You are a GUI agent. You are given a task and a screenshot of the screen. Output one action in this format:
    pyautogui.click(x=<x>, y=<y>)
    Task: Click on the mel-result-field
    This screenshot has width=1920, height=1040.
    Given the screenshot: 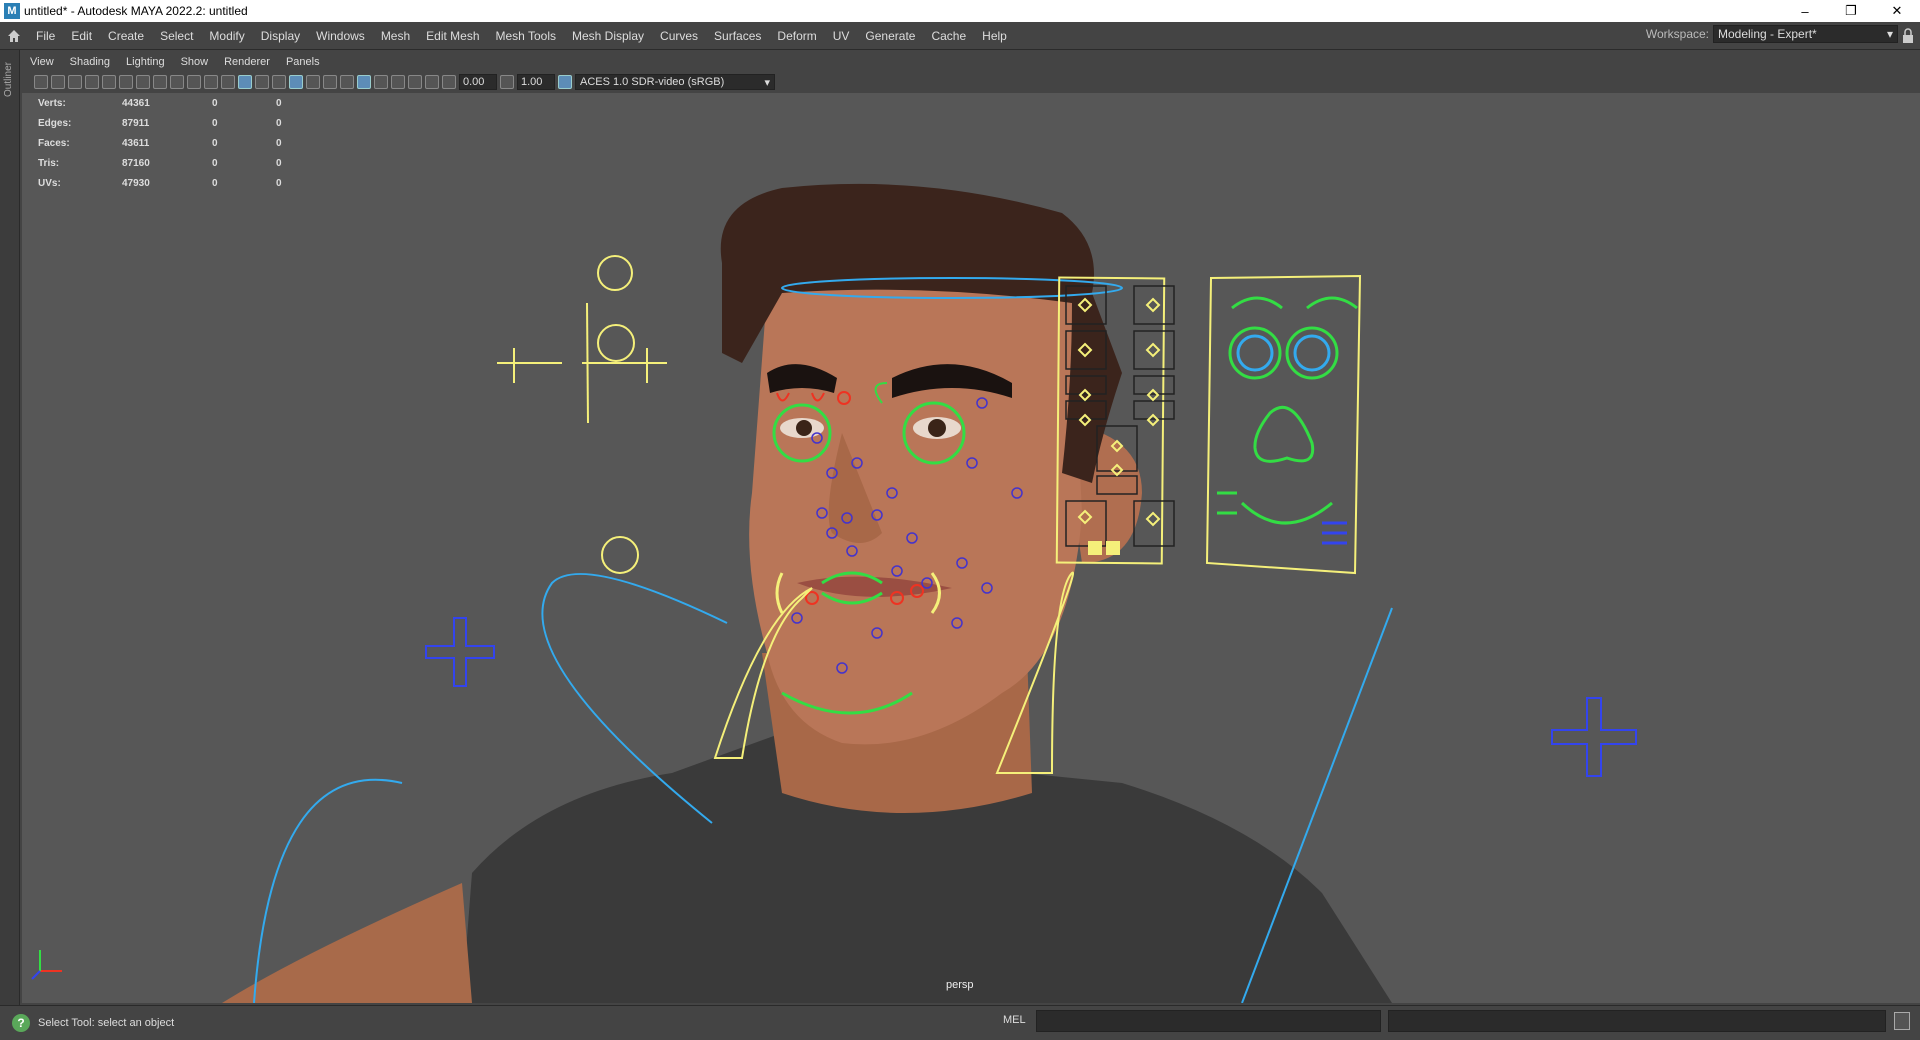 What is the action you would take?
    pyautogui.click(x=1637, y=1021)
    